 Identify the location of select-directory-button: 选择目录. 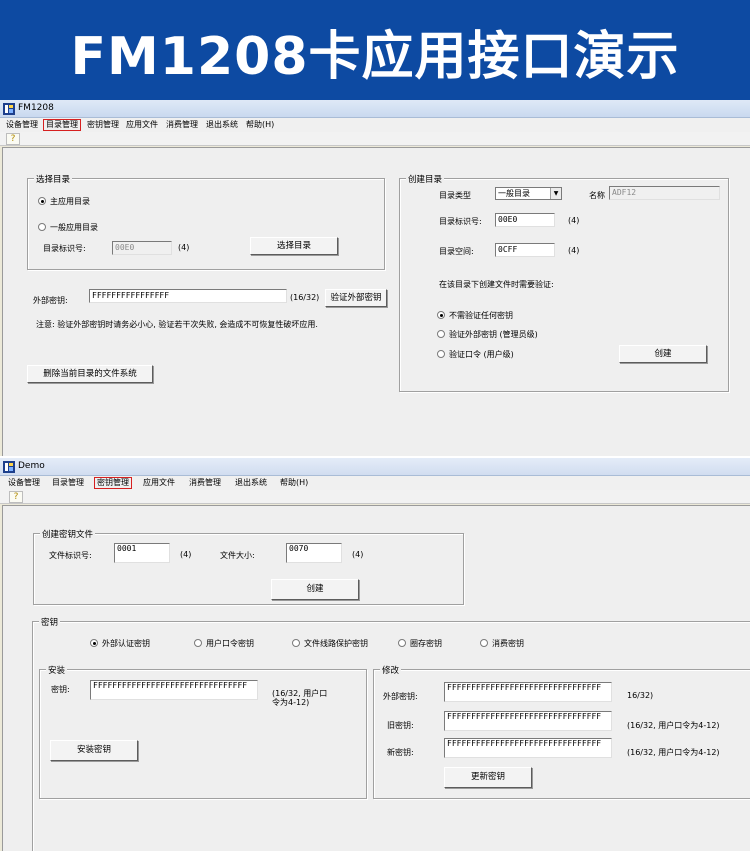
(294, 246).